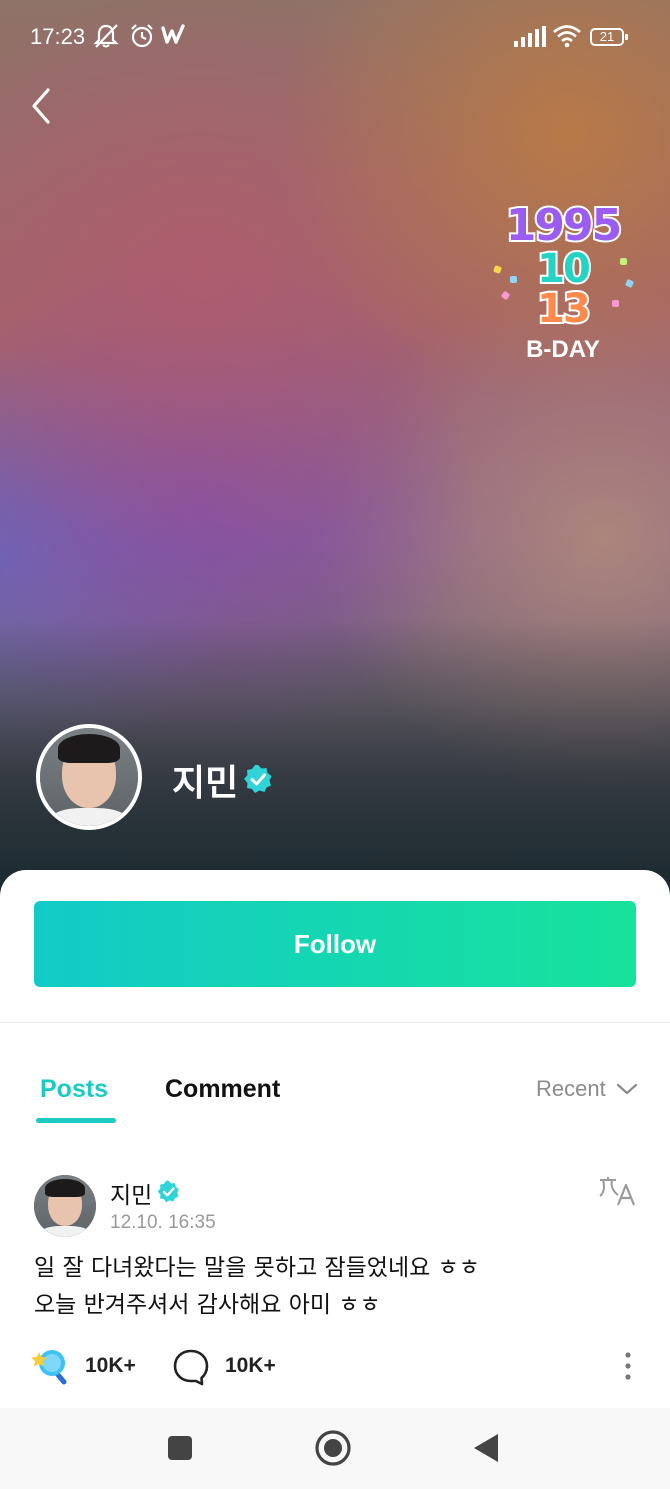 Image resolution: width=670 pixels, height=1489 pixels. I want to click on divider, so click(335, 1022).